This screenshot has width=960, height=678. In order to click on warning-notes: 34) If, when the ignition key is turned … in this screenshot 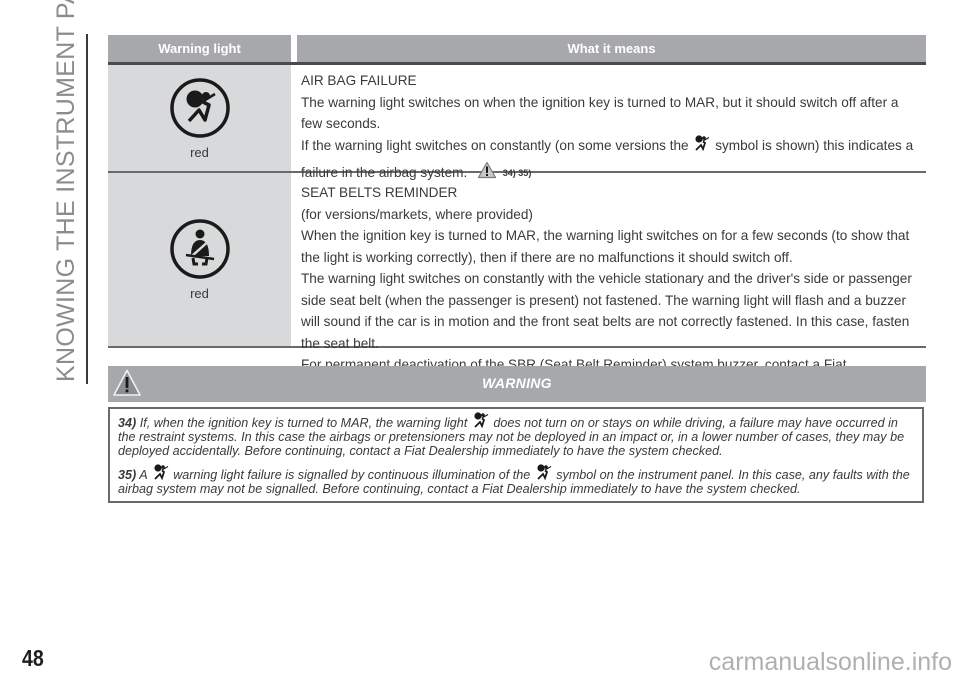, I will do `click(516, 455)`.